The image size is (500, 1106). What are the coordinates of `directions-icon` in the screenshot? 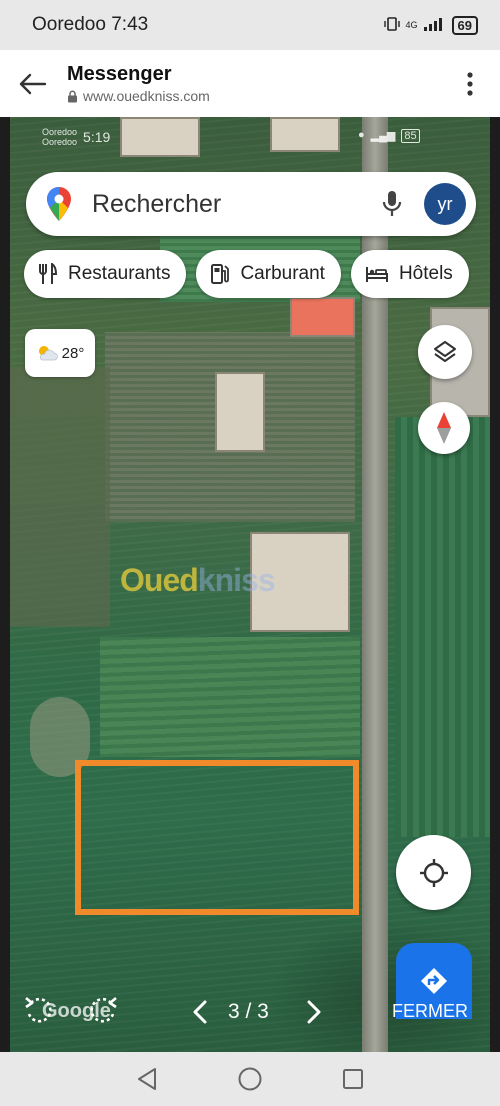 It's located at (434, 981).